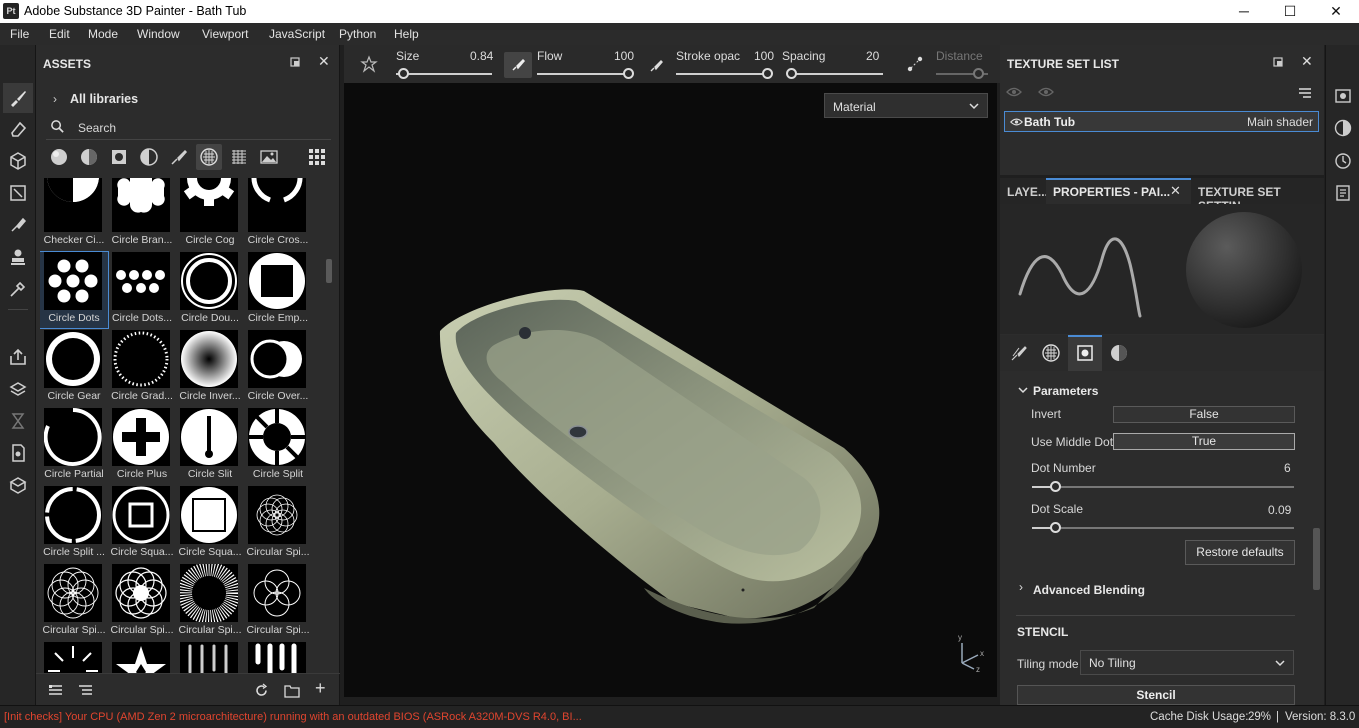  What do you see at coordinates (1019, 353) in the screenshot?
I see `brush-settings-icon` at bounding box center [1019, 353].